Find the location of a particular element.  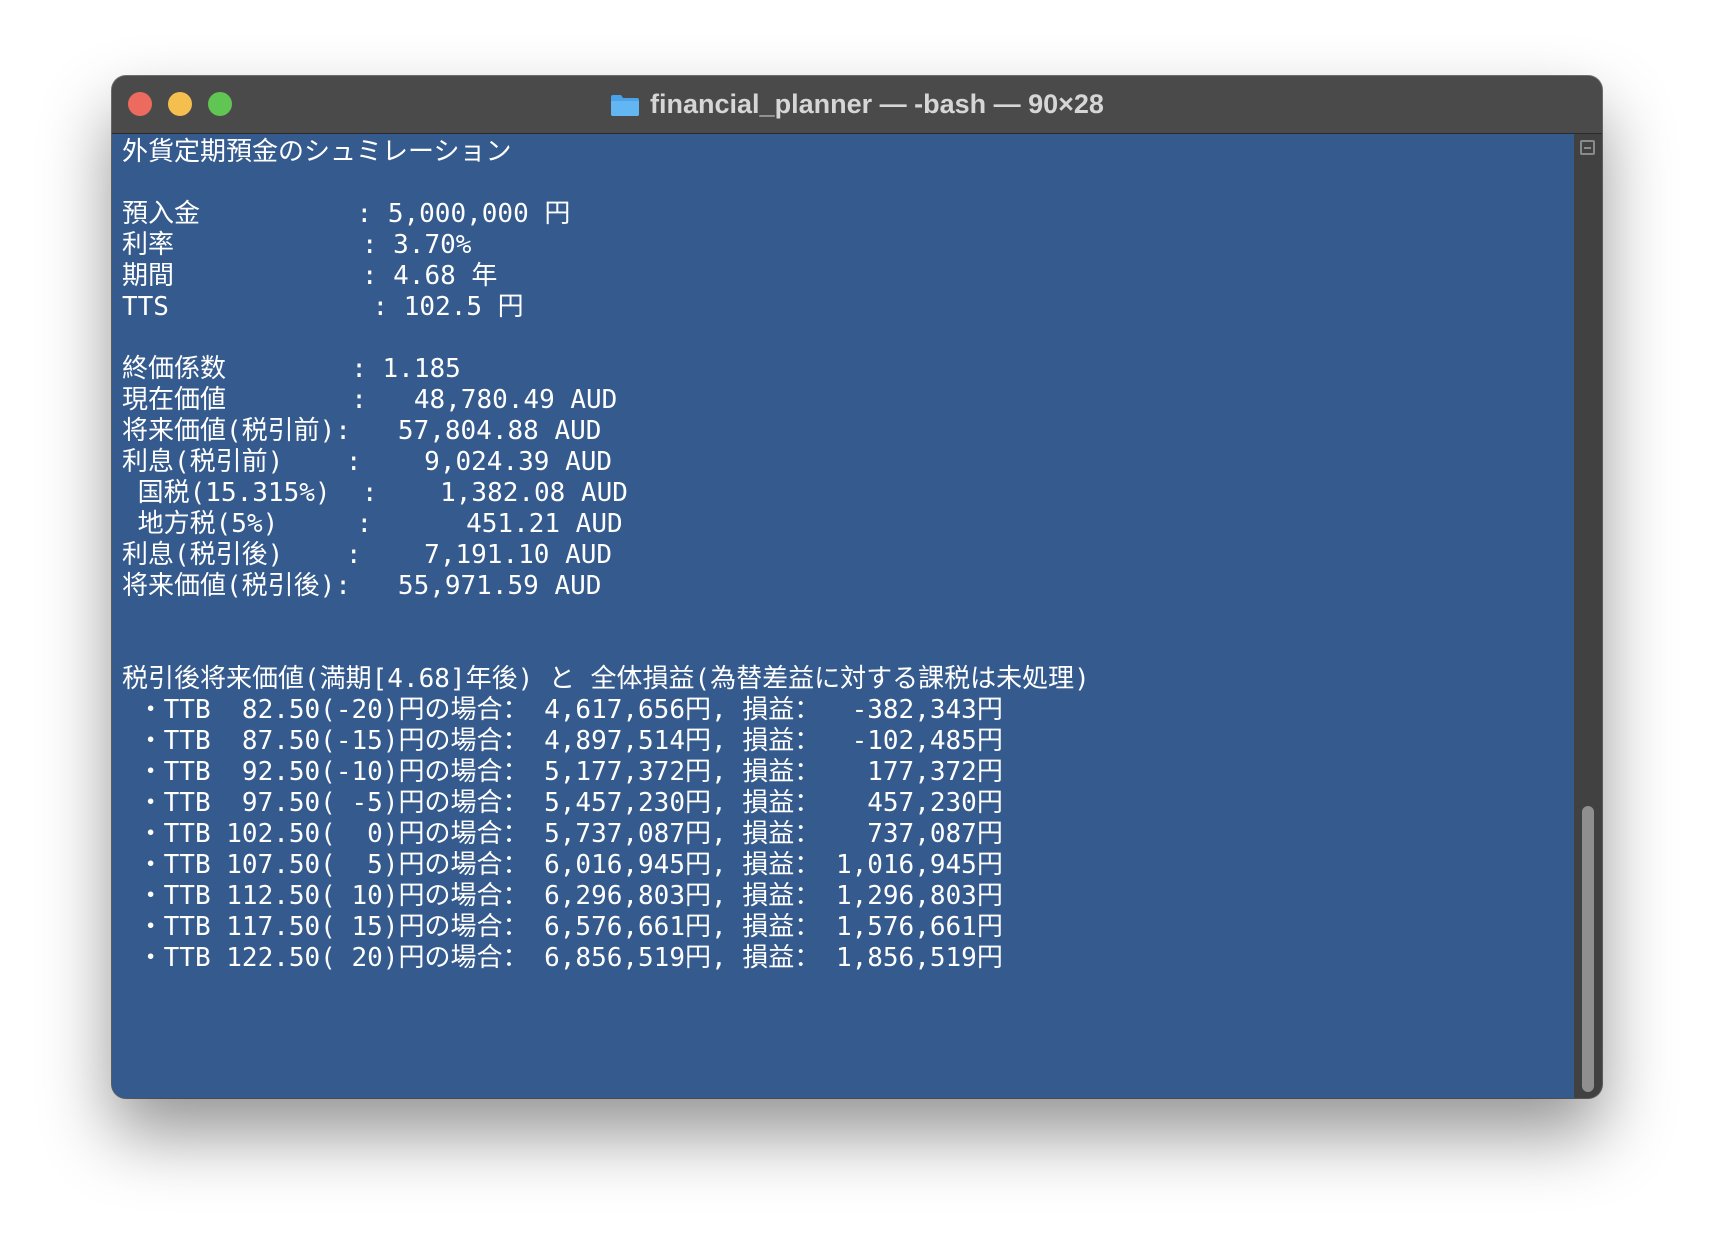

terminal-line: 利率 : 3.70% is located at coordinates (297, 245).